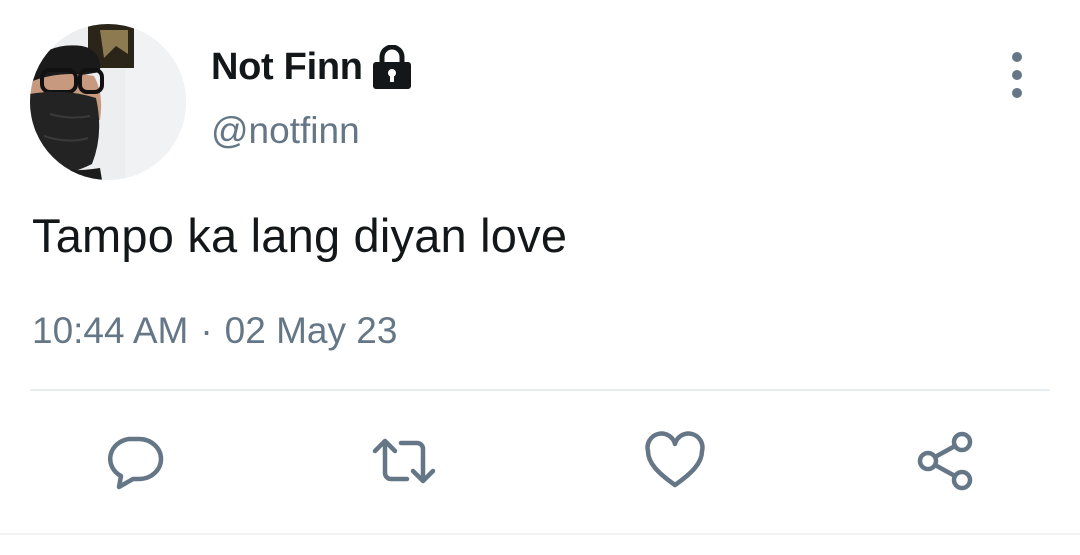 The image size is (1080, 555). Describe the element at coordinates (311, 330) in the screenshot. I see `tweet-date: 02 May 23` at that location.